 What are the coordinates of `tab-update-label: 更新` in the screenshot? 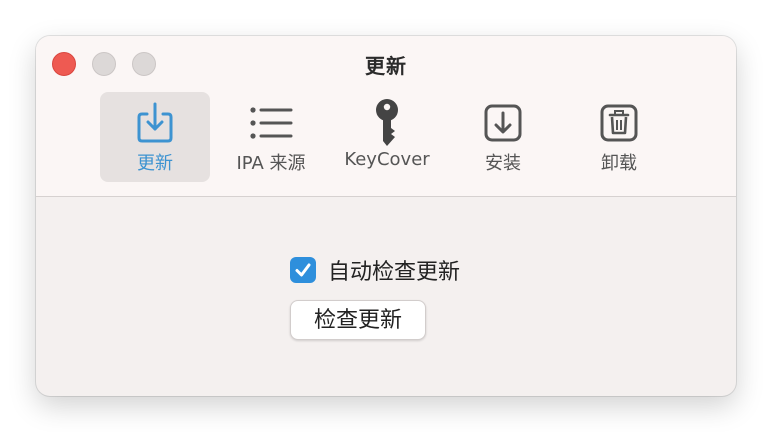 It's located at (155, 163).